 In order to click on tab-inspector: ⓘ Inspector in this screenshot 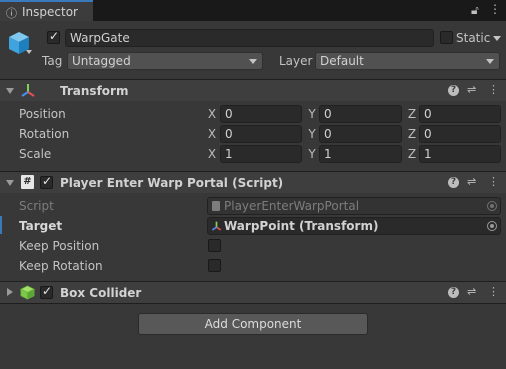, I will do `click(46, 10)`.